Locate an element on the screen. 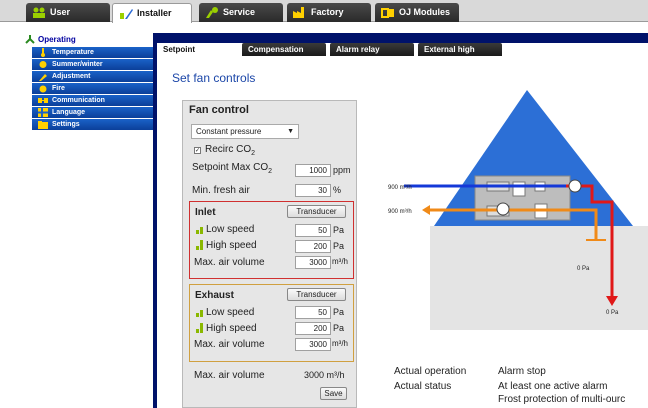 Image resolution: width=648 pixels, height=408 pixels. exhaust-max-unit: m³/h is located at coordinates (340, 343).